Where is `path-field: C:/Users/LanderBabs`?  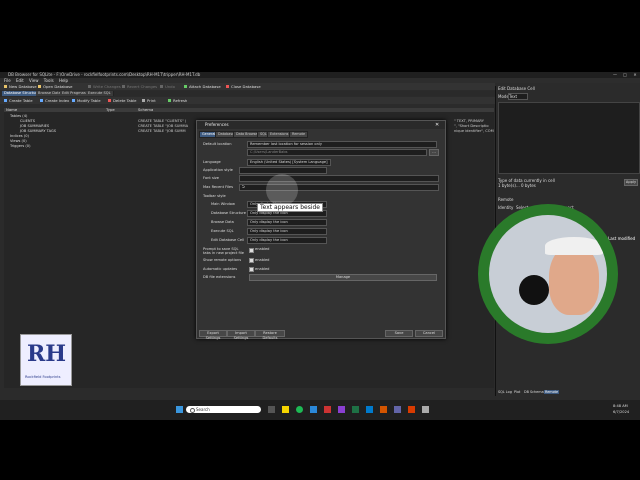
path-field: C:/Users/LanderBabs is located at coordinates (337, 152).